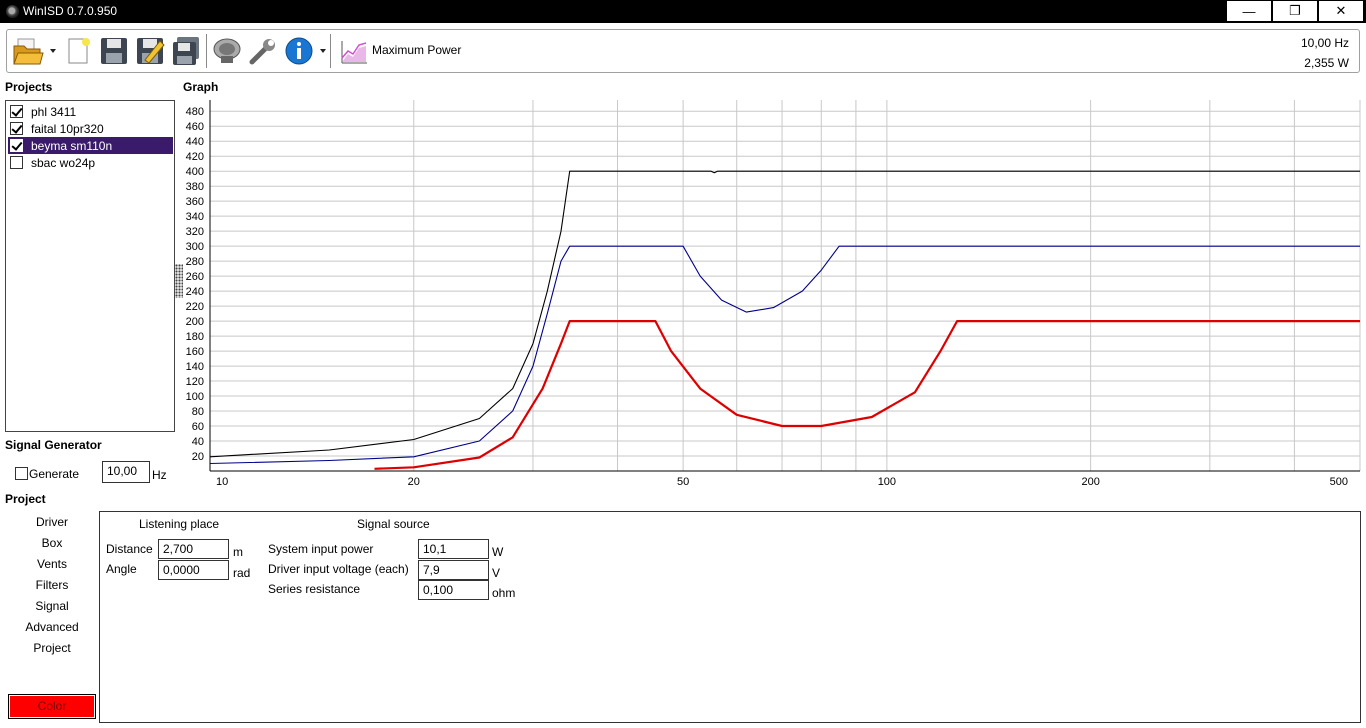  I want to click on nav-driver: Driver, so click(52, 522).